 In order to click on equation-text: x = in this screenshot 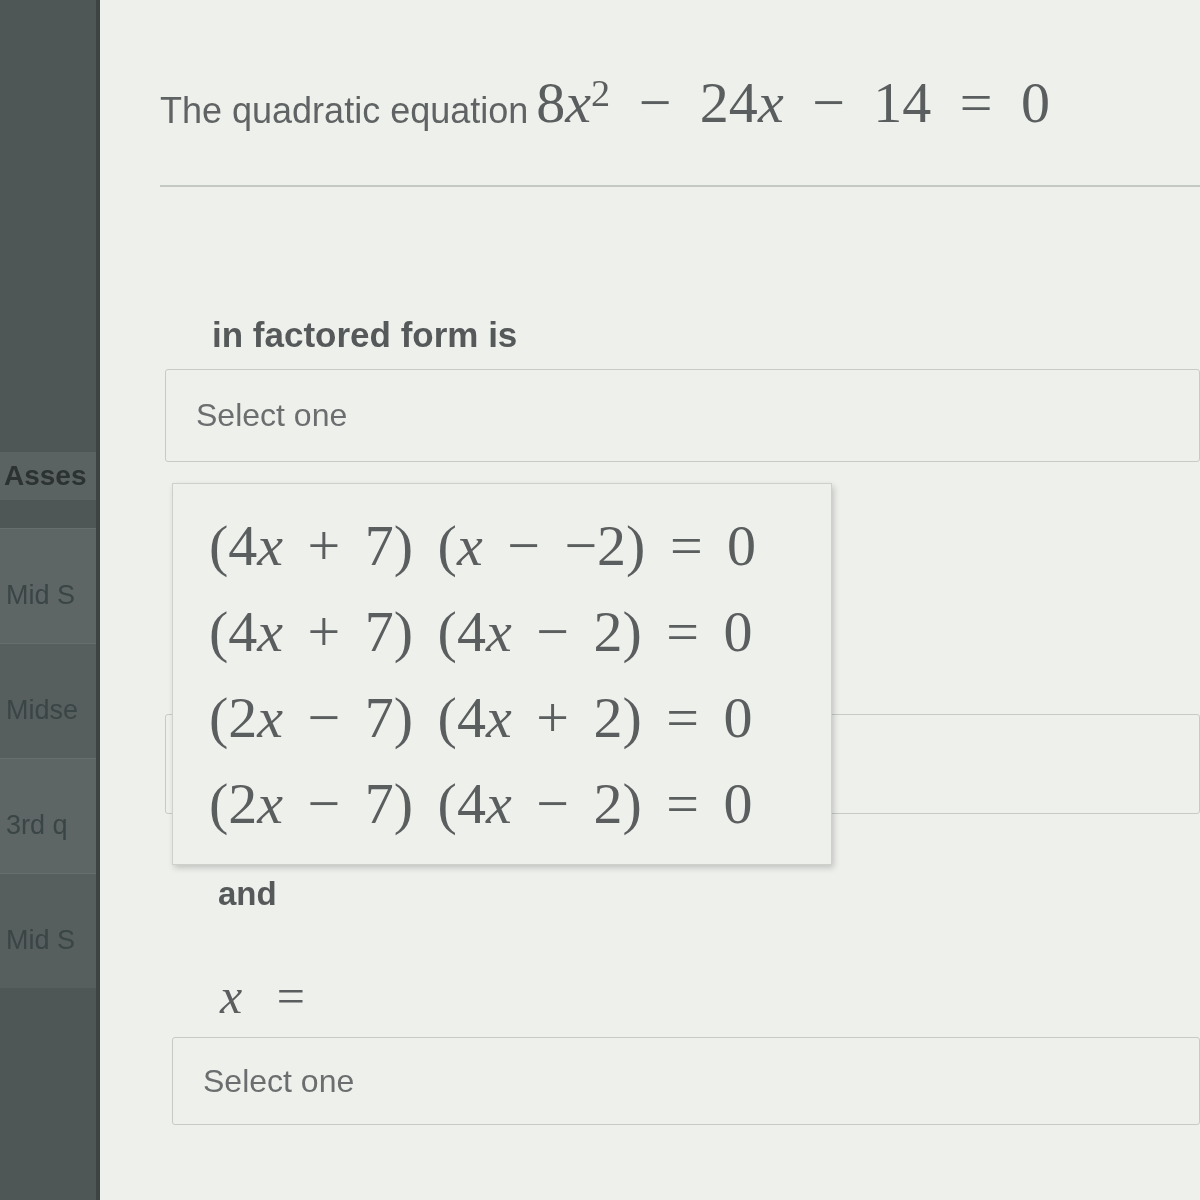, I will do `click(262, 990)`.